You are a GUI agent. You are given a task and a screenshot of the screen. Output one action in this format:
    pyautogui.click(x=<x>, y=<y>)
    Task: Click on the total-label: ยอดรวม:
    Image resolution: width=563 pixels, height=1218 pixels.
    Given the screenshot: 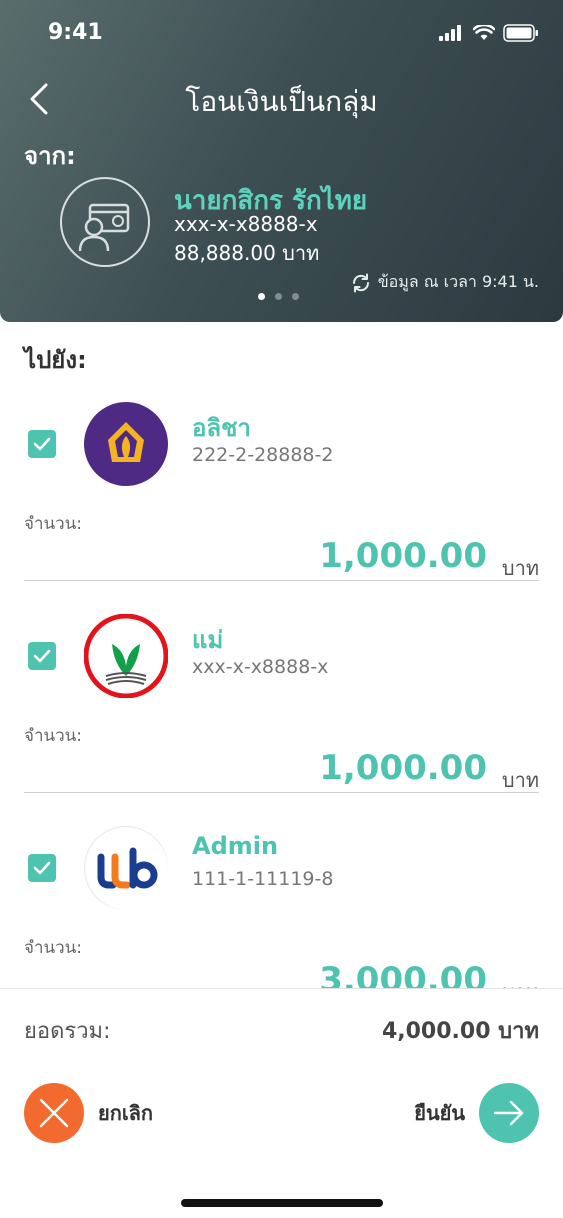 What is the action you would take?
    pyautogui.click(x=67, y=1031)
    